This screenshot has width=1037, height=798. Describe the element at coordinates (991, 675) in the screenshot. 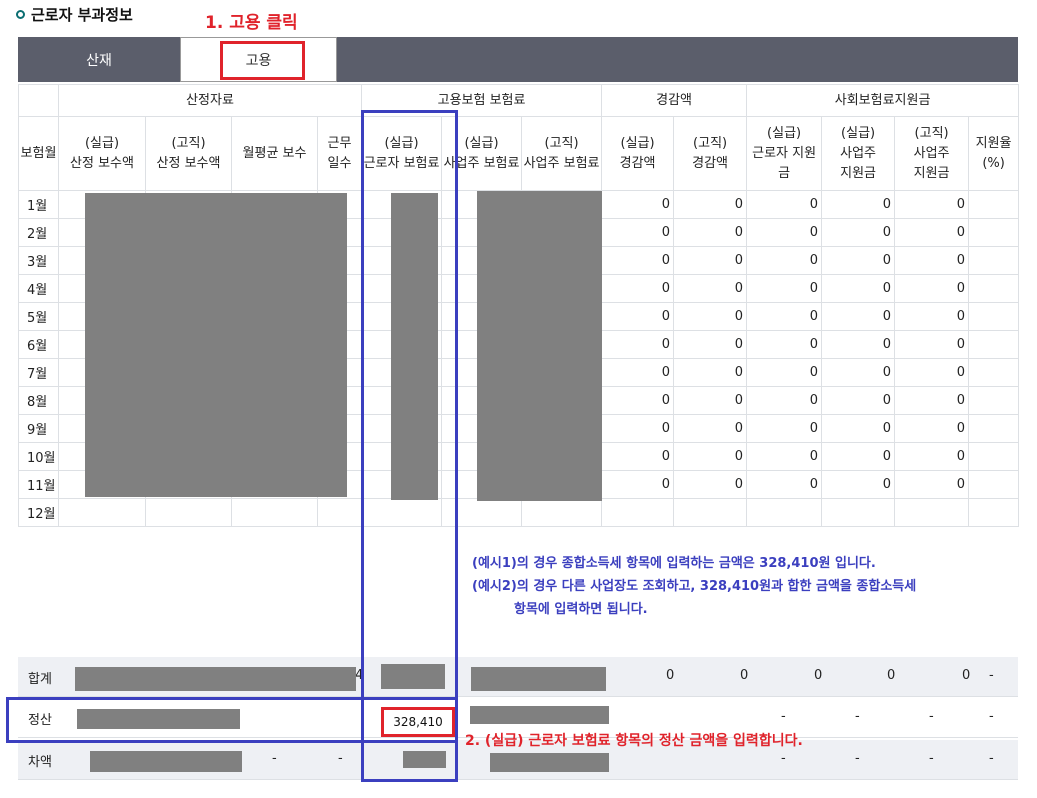

I see `total-dash: -` at that location.